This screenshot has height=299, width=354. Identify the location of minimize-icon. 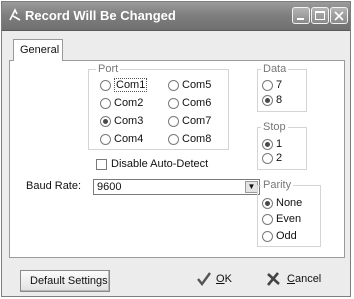
(300, 19).